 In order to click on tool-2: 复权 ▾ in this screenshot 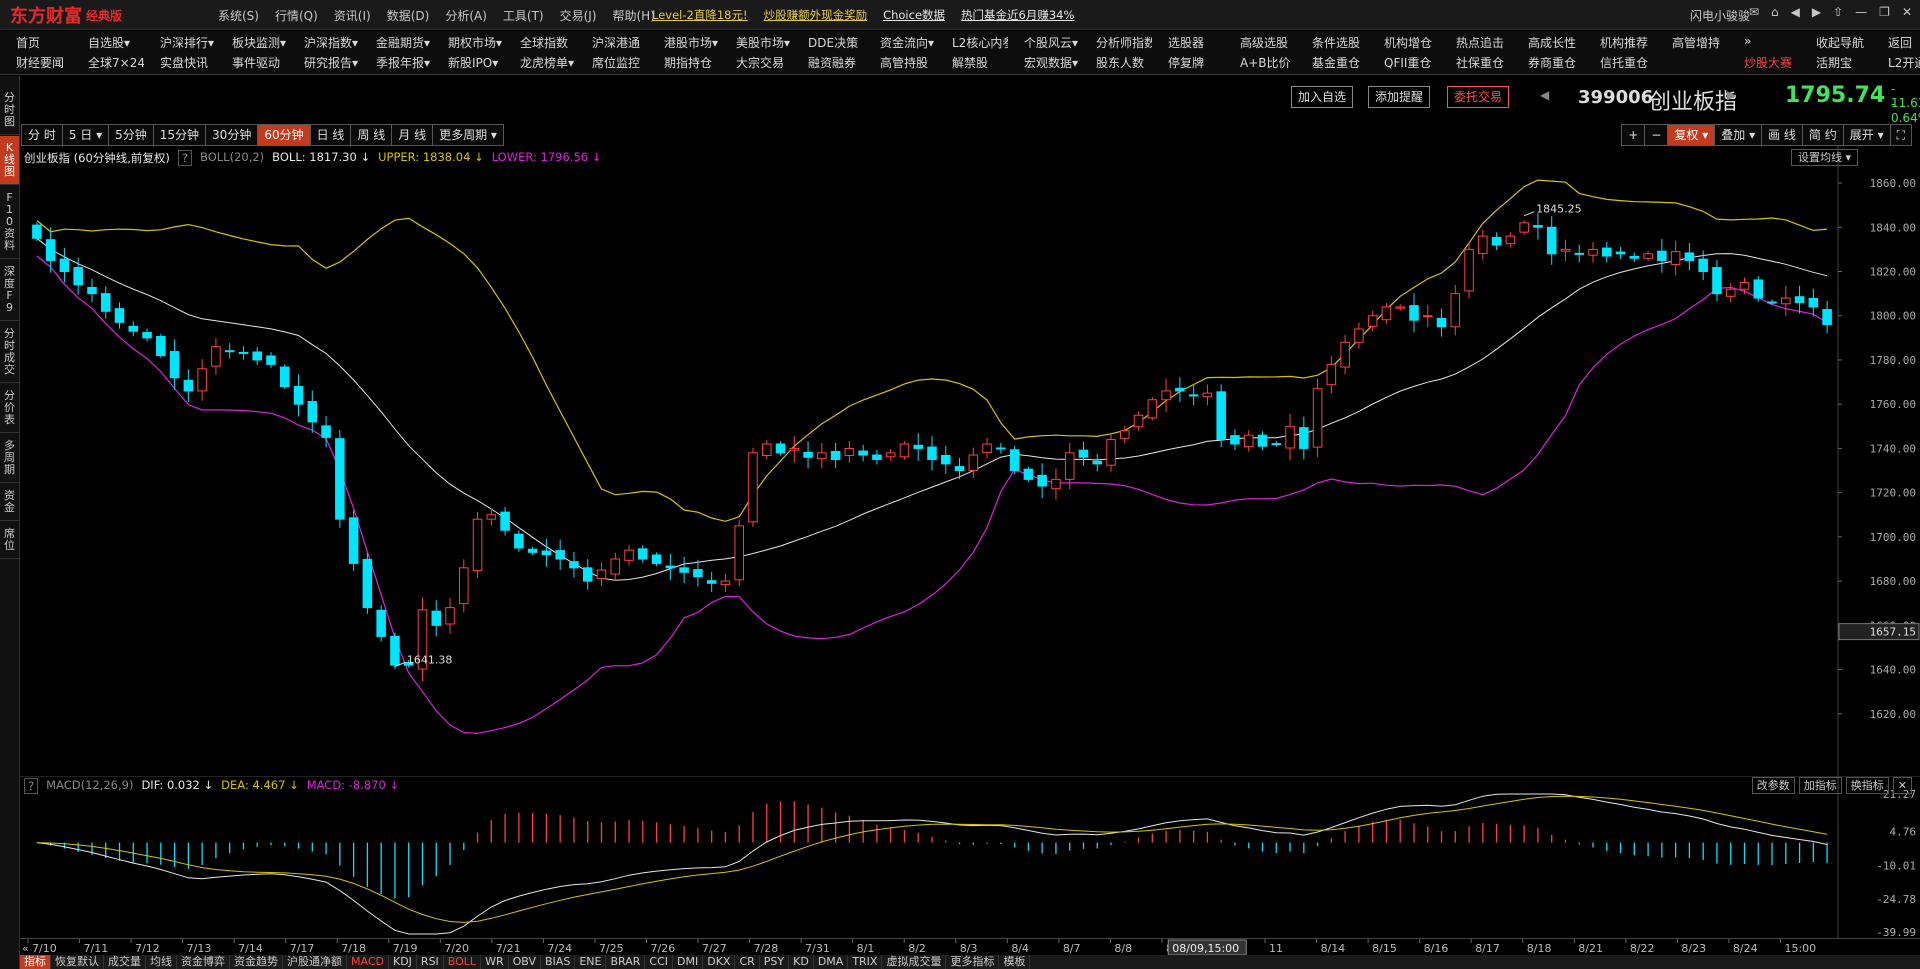, I will do `click(1691, 135)`.